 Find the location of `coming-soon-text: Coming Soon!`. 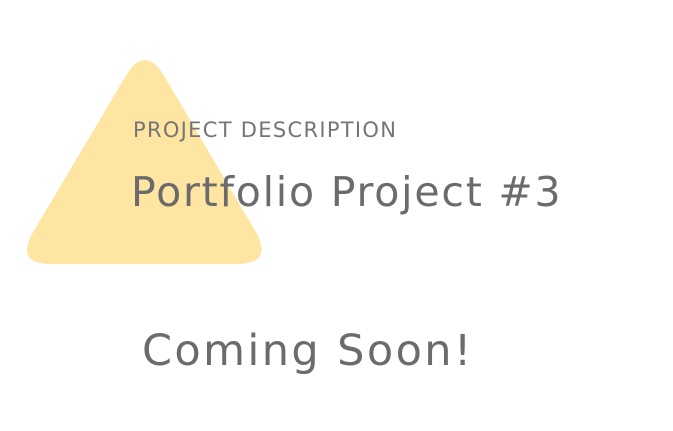

coming-soon-text: Coming Soon! is located at coordinates (308, 351).